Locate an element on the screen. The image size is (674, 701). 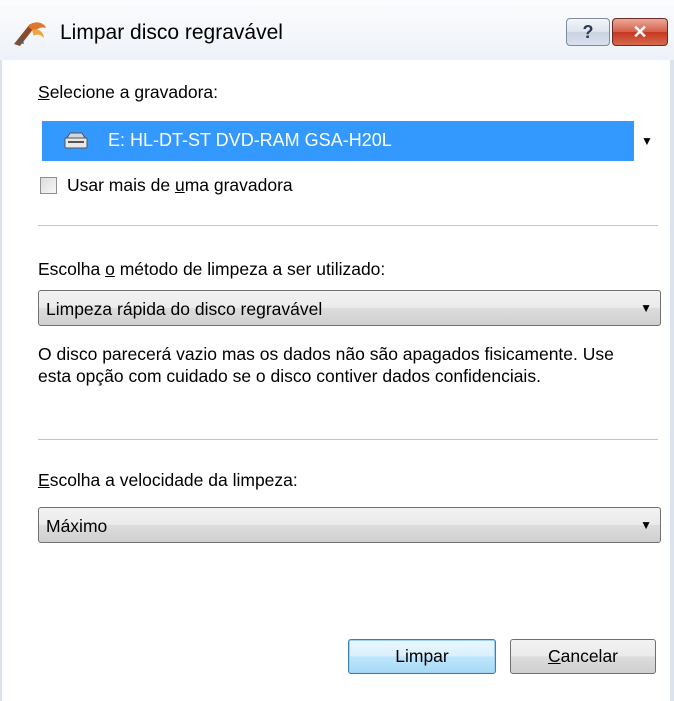
help-button: ? is located at coordinates (588, 32).